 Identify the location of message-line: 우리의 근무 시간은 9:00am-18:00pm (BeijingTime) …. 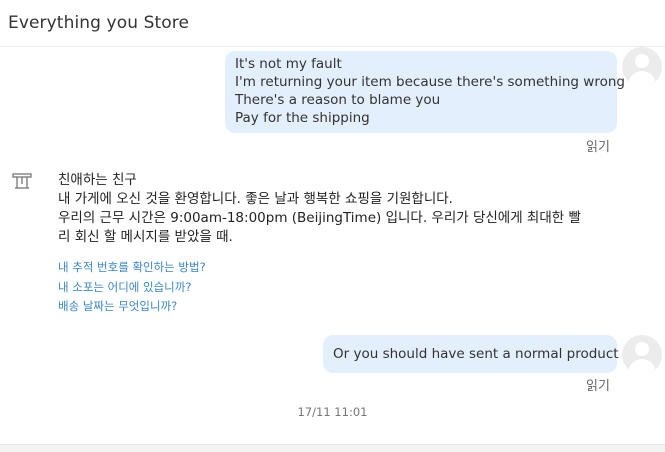
(319, 218).